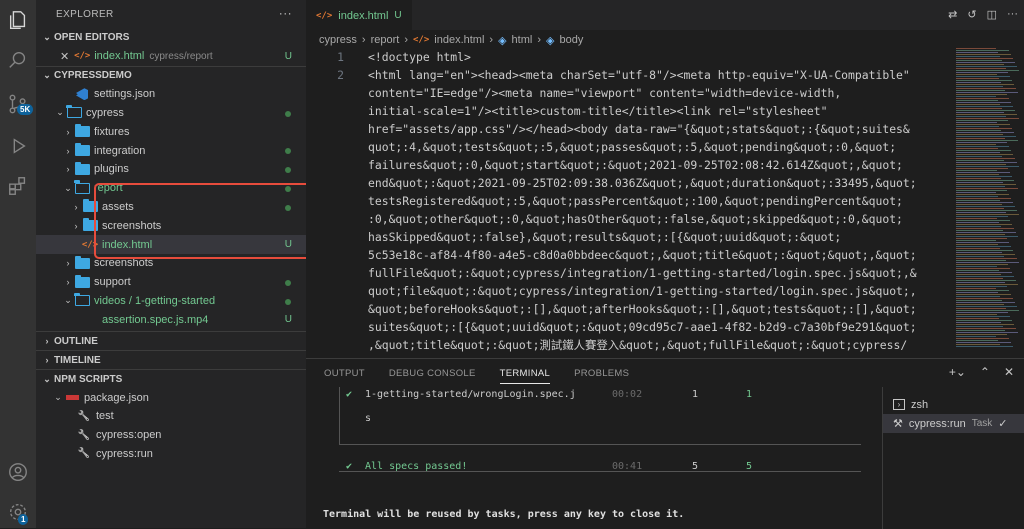 The height and width of the screenshot is (529, 1024). What do you see at coordinates (953, 404) in the screenshot?
I see `terminal-item-zsh: › zsh` at bounding box center [953, 404].